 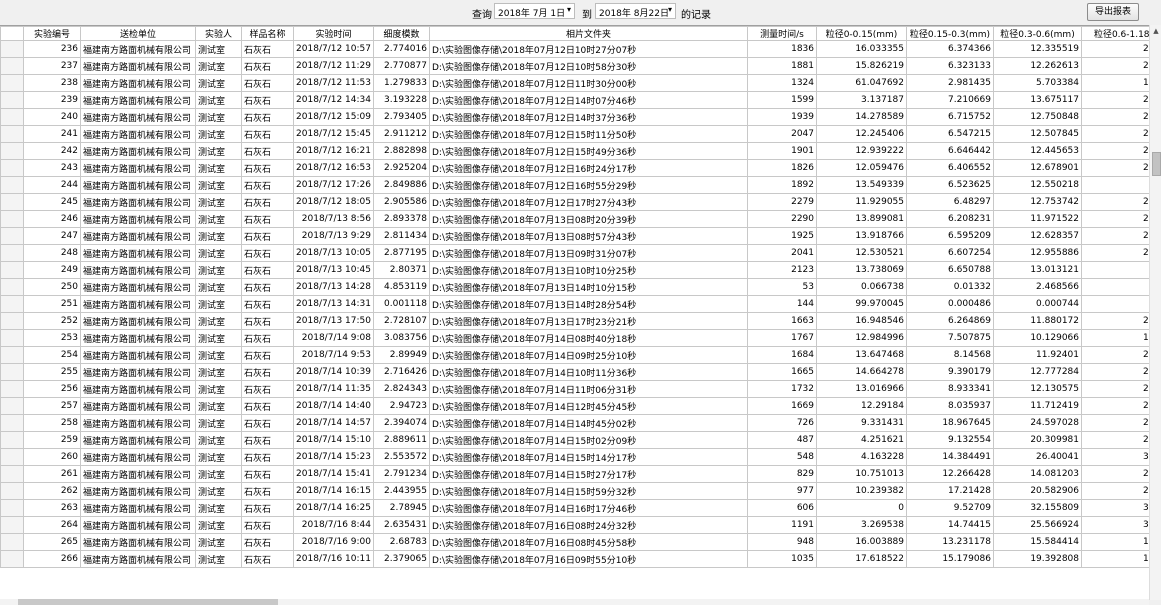 What do you see at coordinates (1037, 542) in the screenshot?
I see `table-cell: 15.584414` at bounding box center [1037, 542].